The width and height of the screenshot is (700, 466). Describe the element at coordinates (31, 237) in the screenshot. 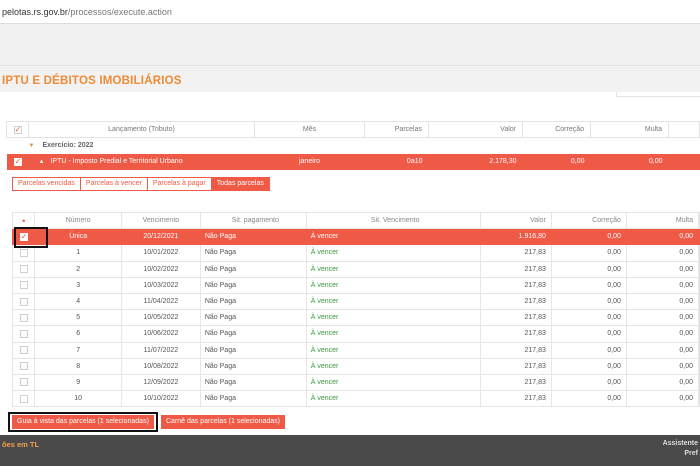

I see `highlight-selected-checkbox` at that location.